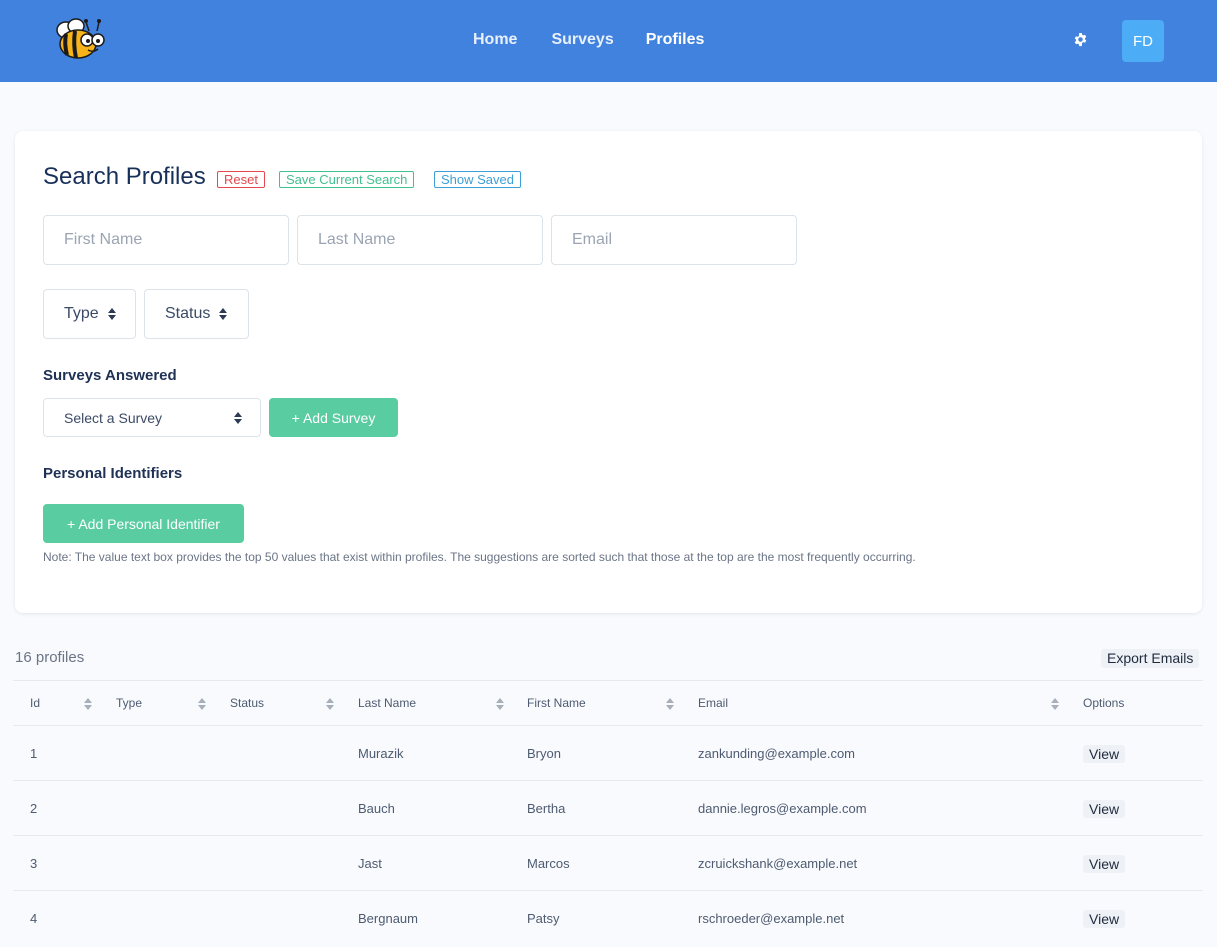  I want to click on column-header-status: Status, so click(280, 703).